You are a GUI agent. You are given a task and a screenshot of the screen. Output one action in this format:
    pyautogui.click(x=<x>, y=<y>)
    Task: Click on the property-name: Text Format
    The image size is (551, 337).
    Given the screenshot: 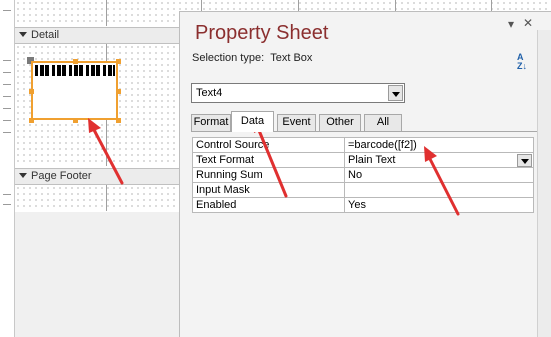 What is the action you would take?
    pyautogui.click(x=268, y=160)
    